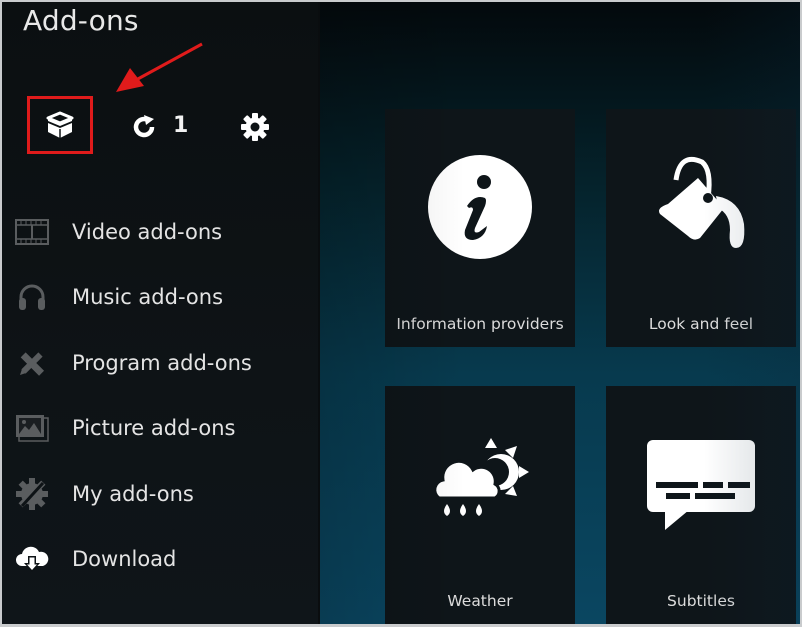  Describe the element at coordinates (159, 67) in the screenshot. I see `annotation-arrow` at that location.